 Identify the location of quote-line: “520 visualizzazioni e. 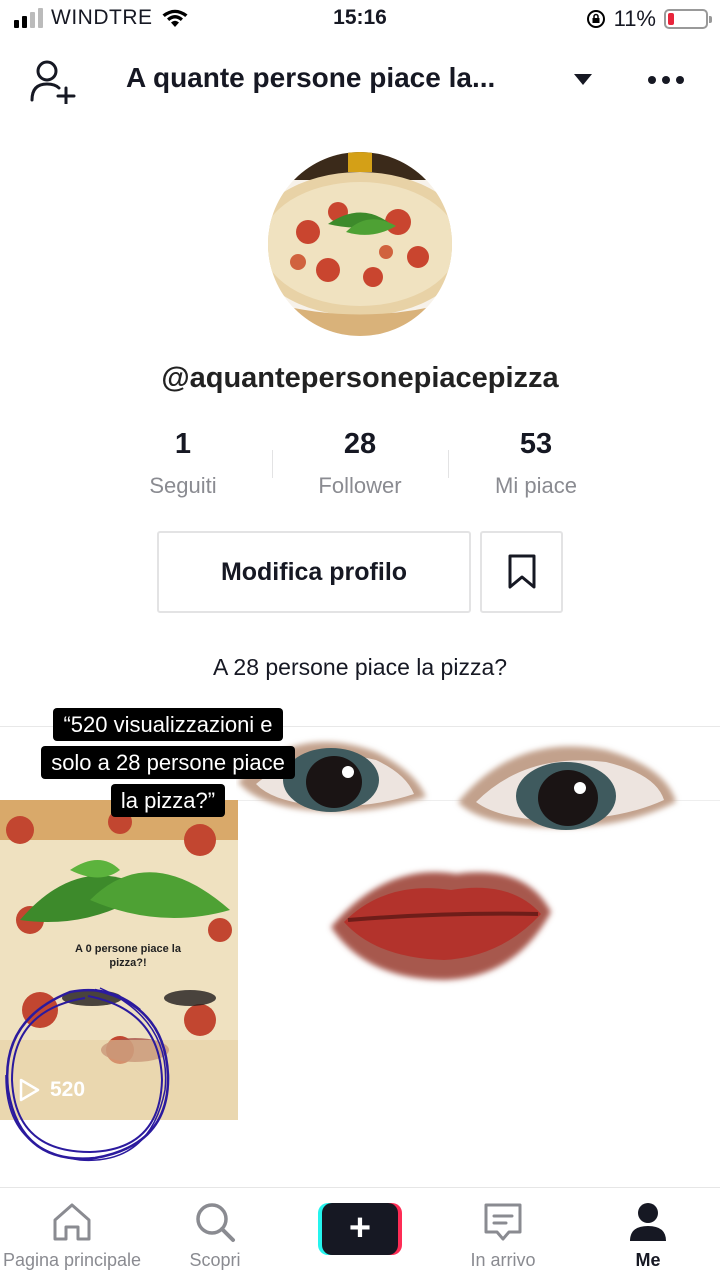
(168, 724).